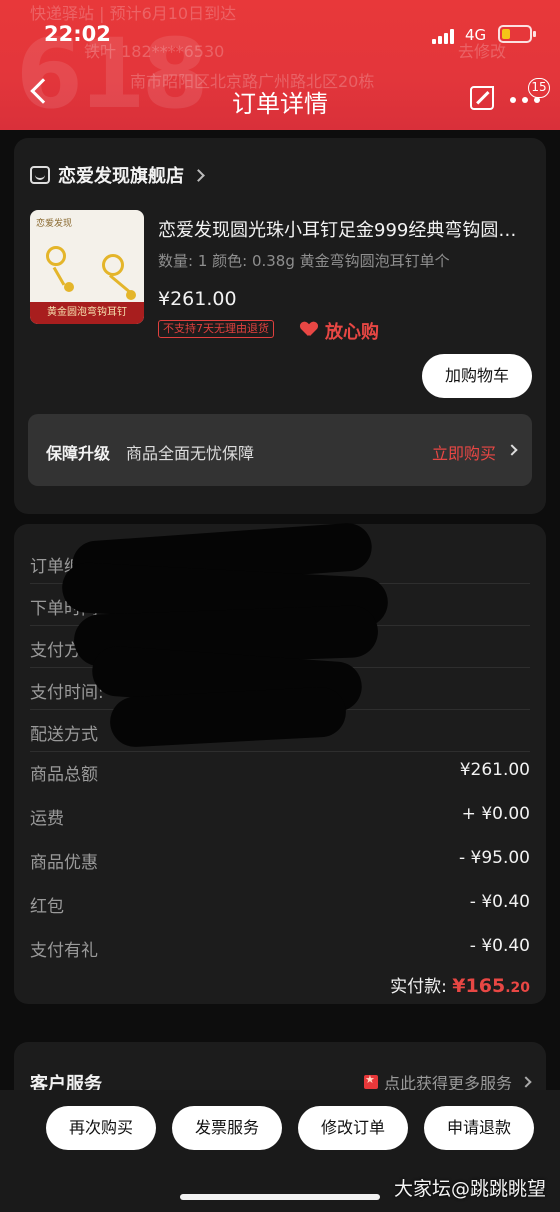 Image resolution: width=560 pixels, height=1212 pixels. What do you see at coordinates (353, 1128) in the screenshot?
I see `modify-order-button: 修改订单` at bounding box center [353, 1128].